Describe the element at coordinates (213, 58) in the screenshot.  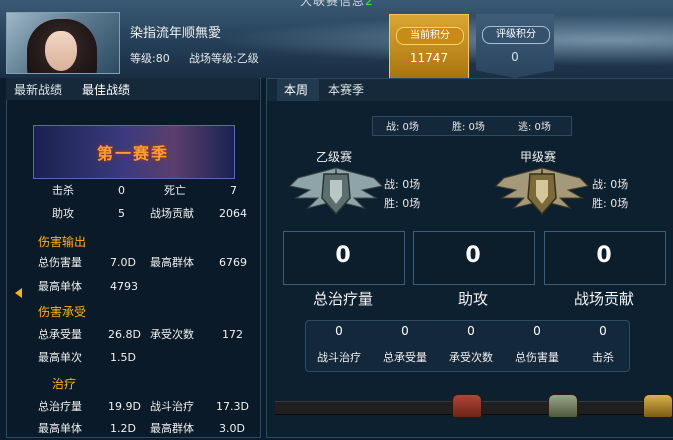
I see `player-rank-label: 战场等级:` at that location.